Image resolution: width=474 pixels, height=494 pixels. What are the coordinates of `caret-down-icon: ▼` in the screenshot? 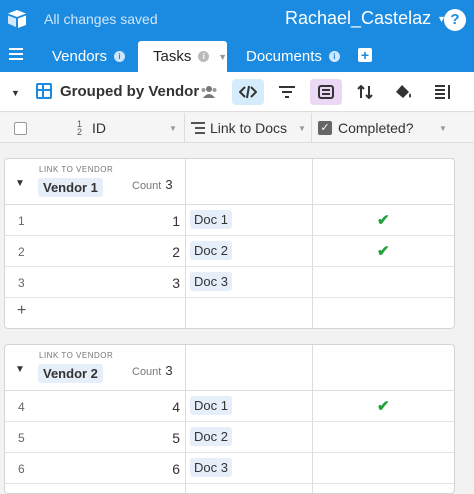 It's located at (15, 93).